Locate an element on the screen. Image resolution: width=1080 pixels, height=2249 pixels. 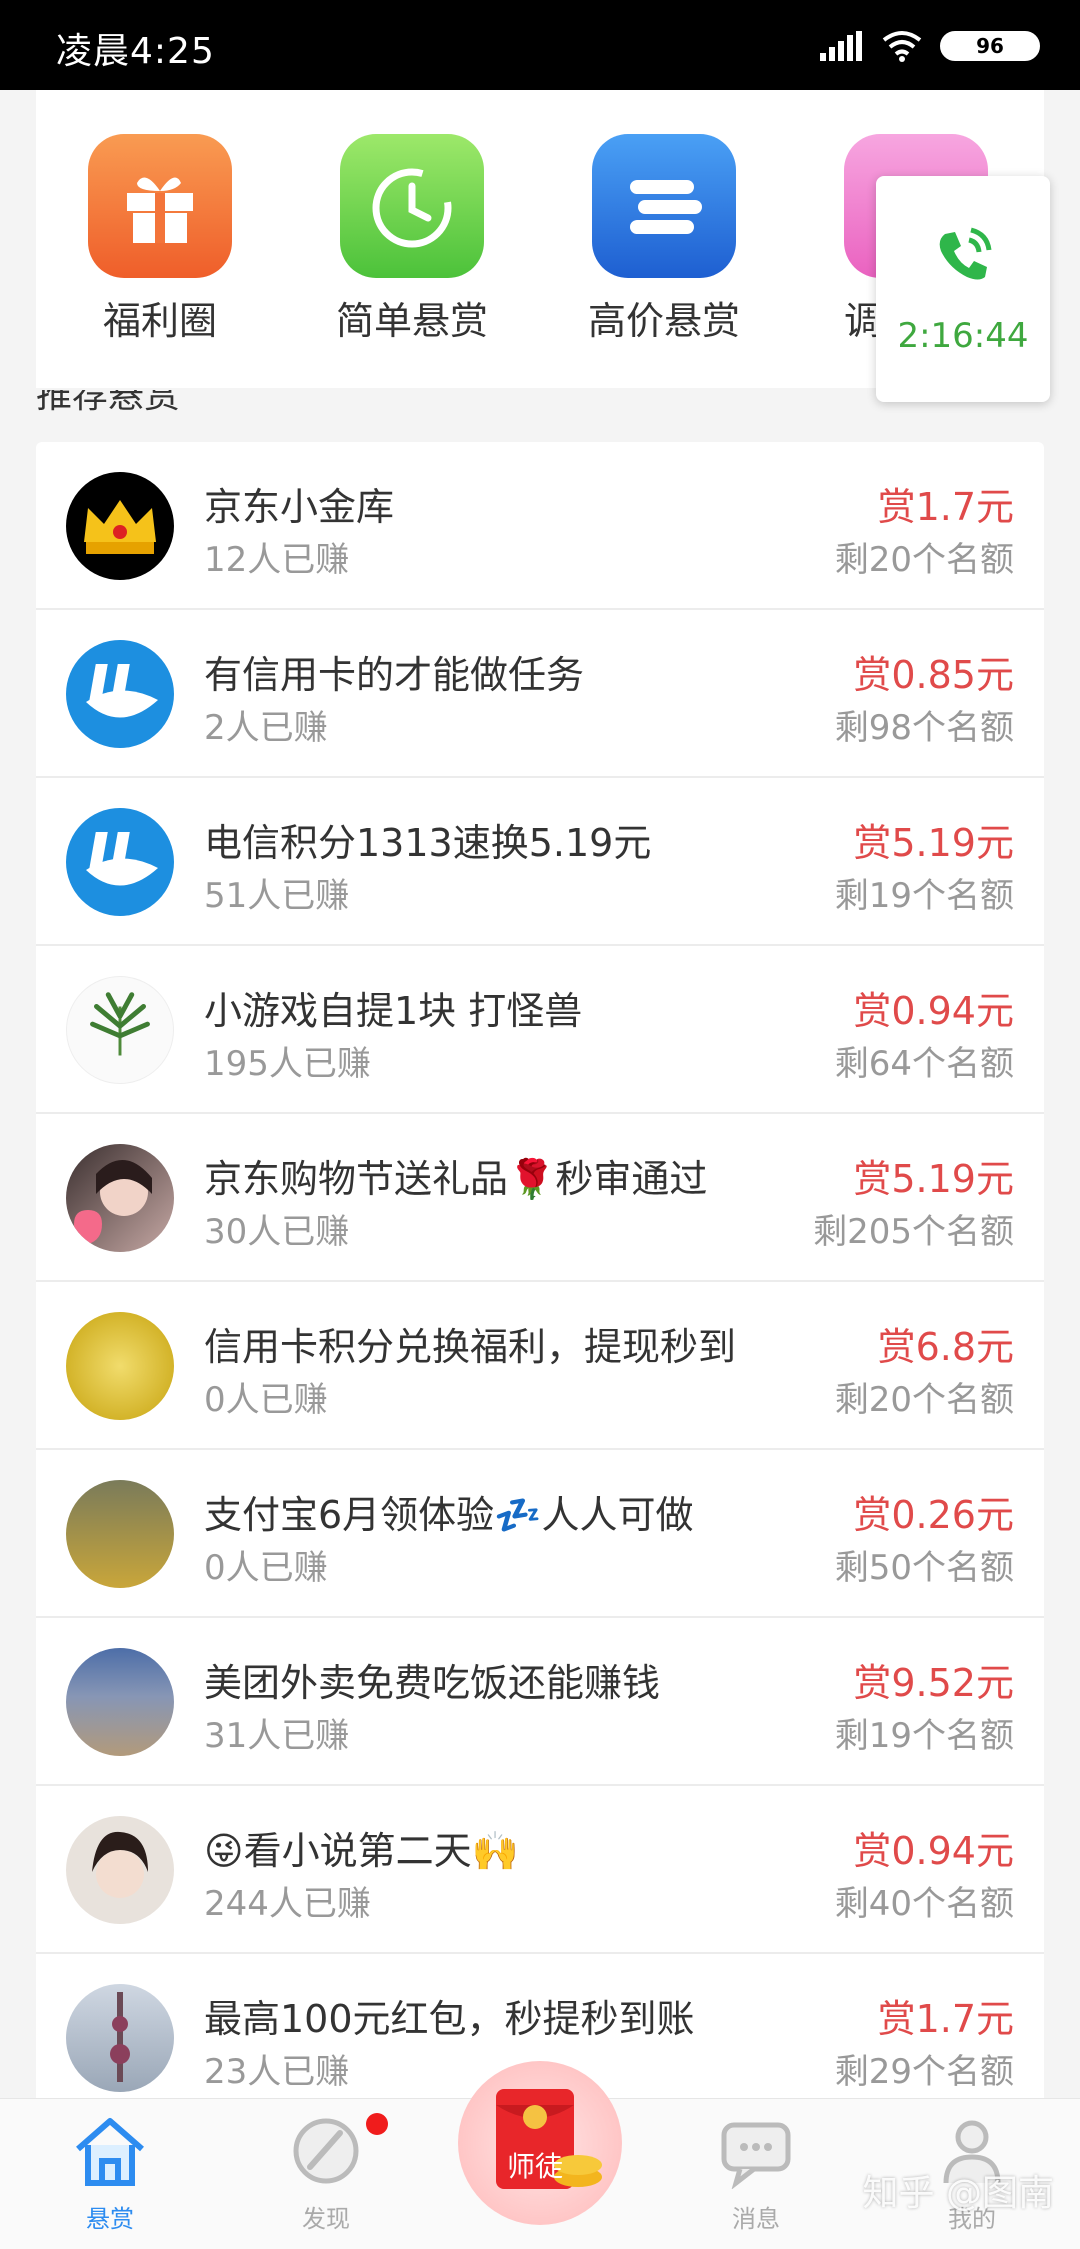
task-earned: 51人已赚 is located at coordinates (277, 896).